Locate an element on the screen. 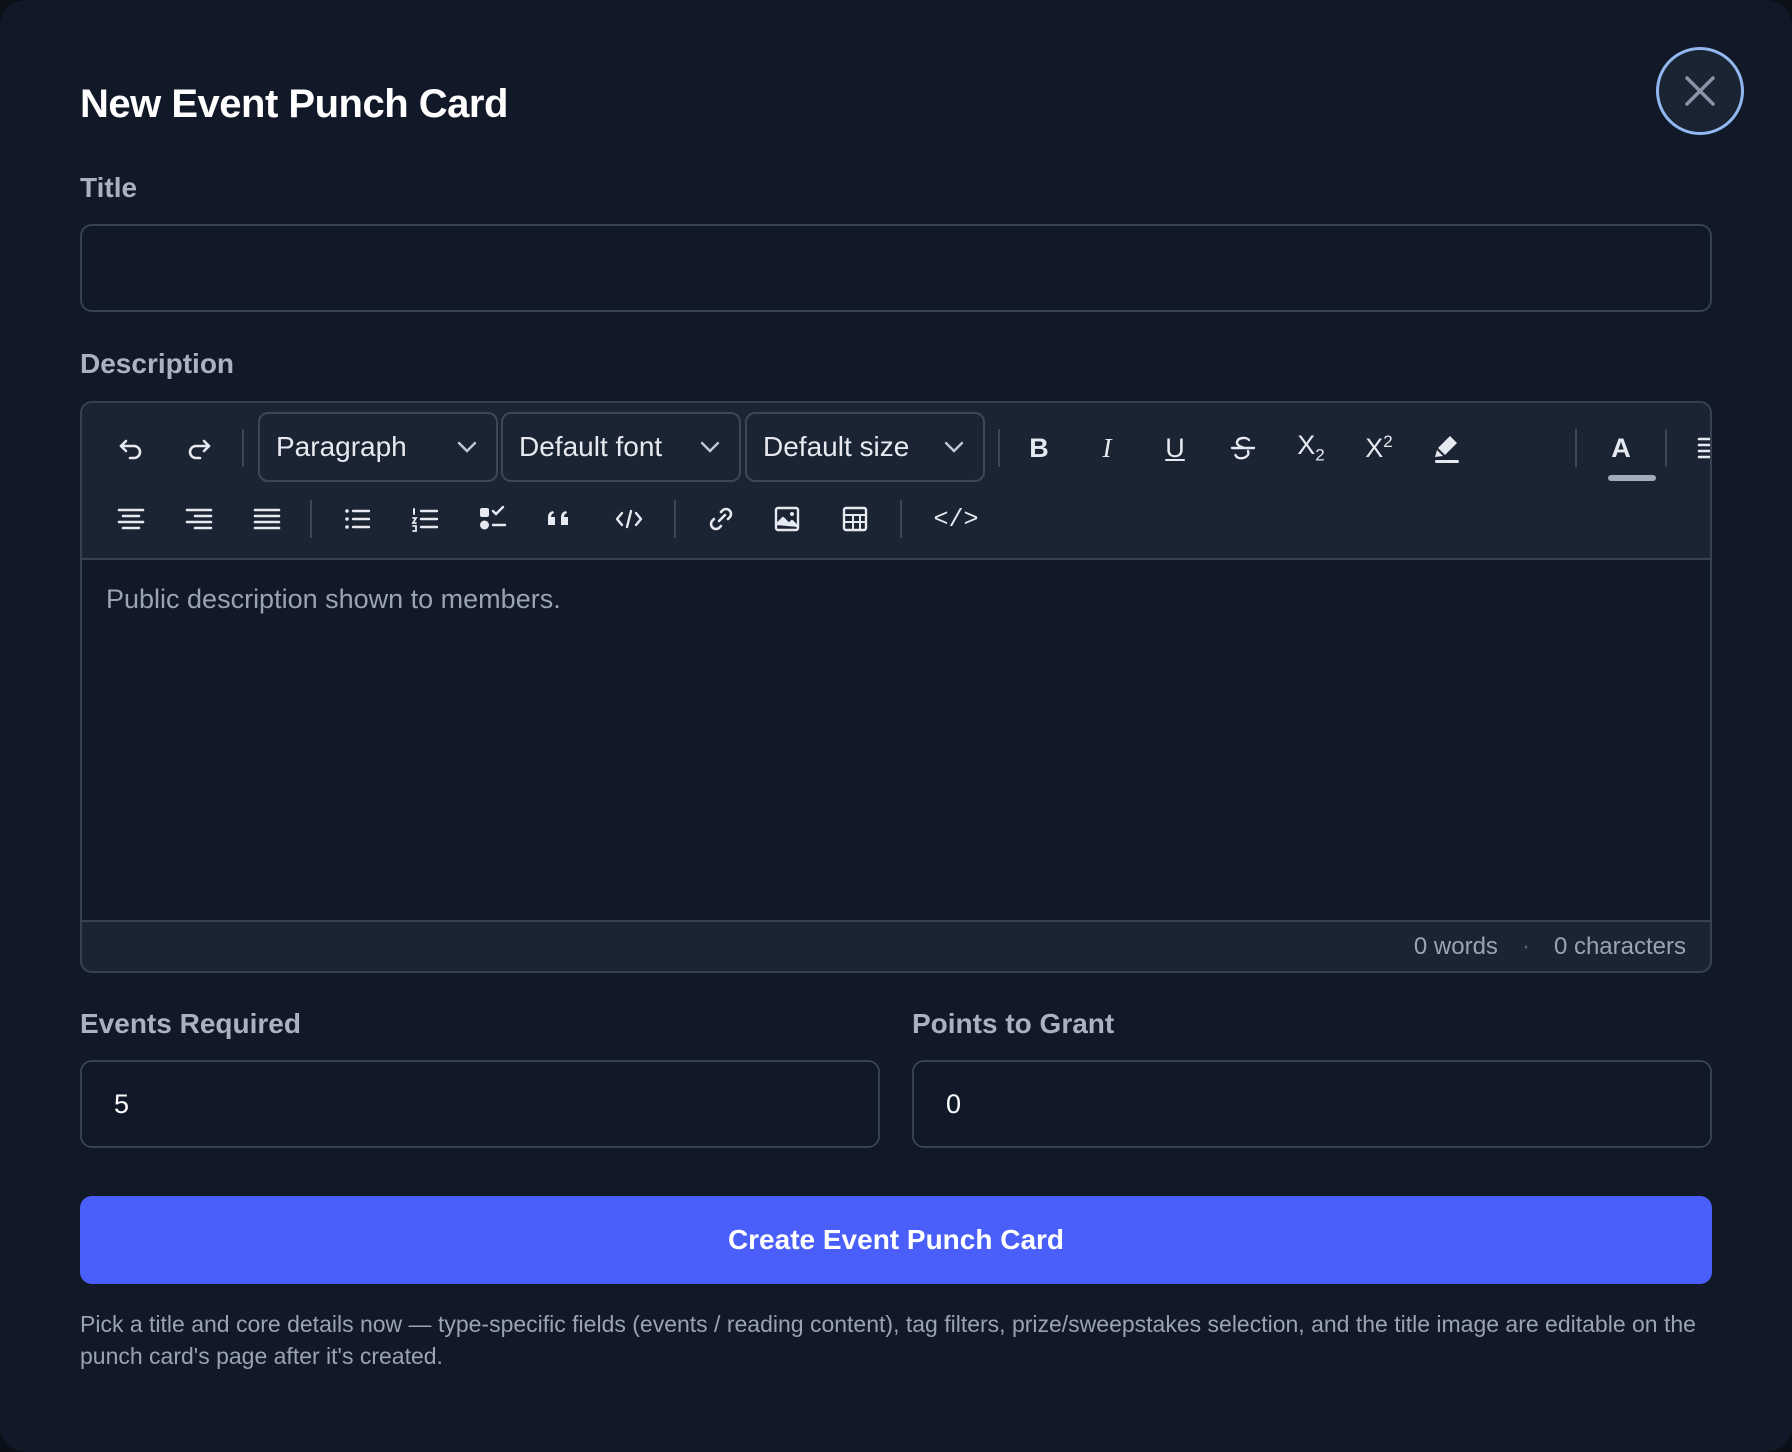 This screenshot has width=1792, height=1452. superscript-button: X2 is located at coordinates (1379, 448).